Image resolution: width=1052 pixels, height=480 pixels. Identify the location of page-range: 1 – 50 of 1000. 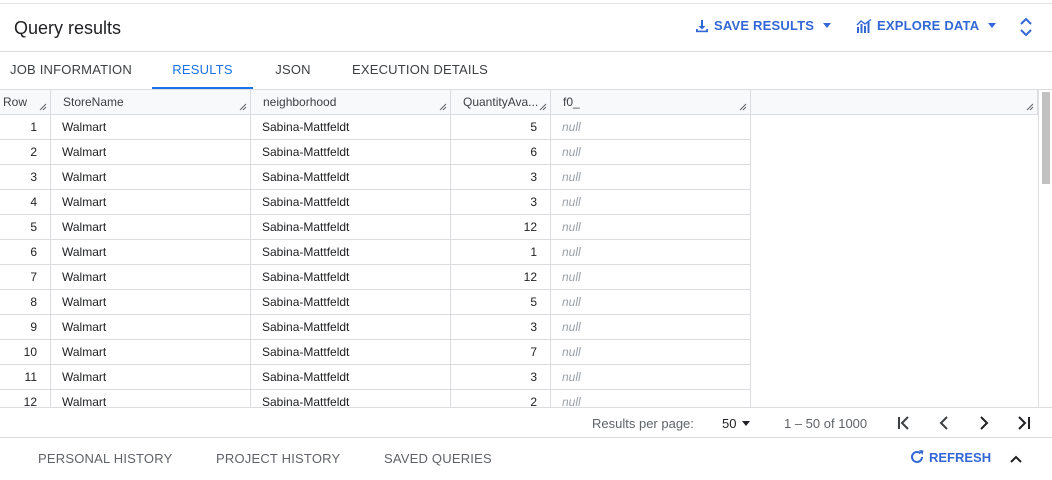
(826, 423).